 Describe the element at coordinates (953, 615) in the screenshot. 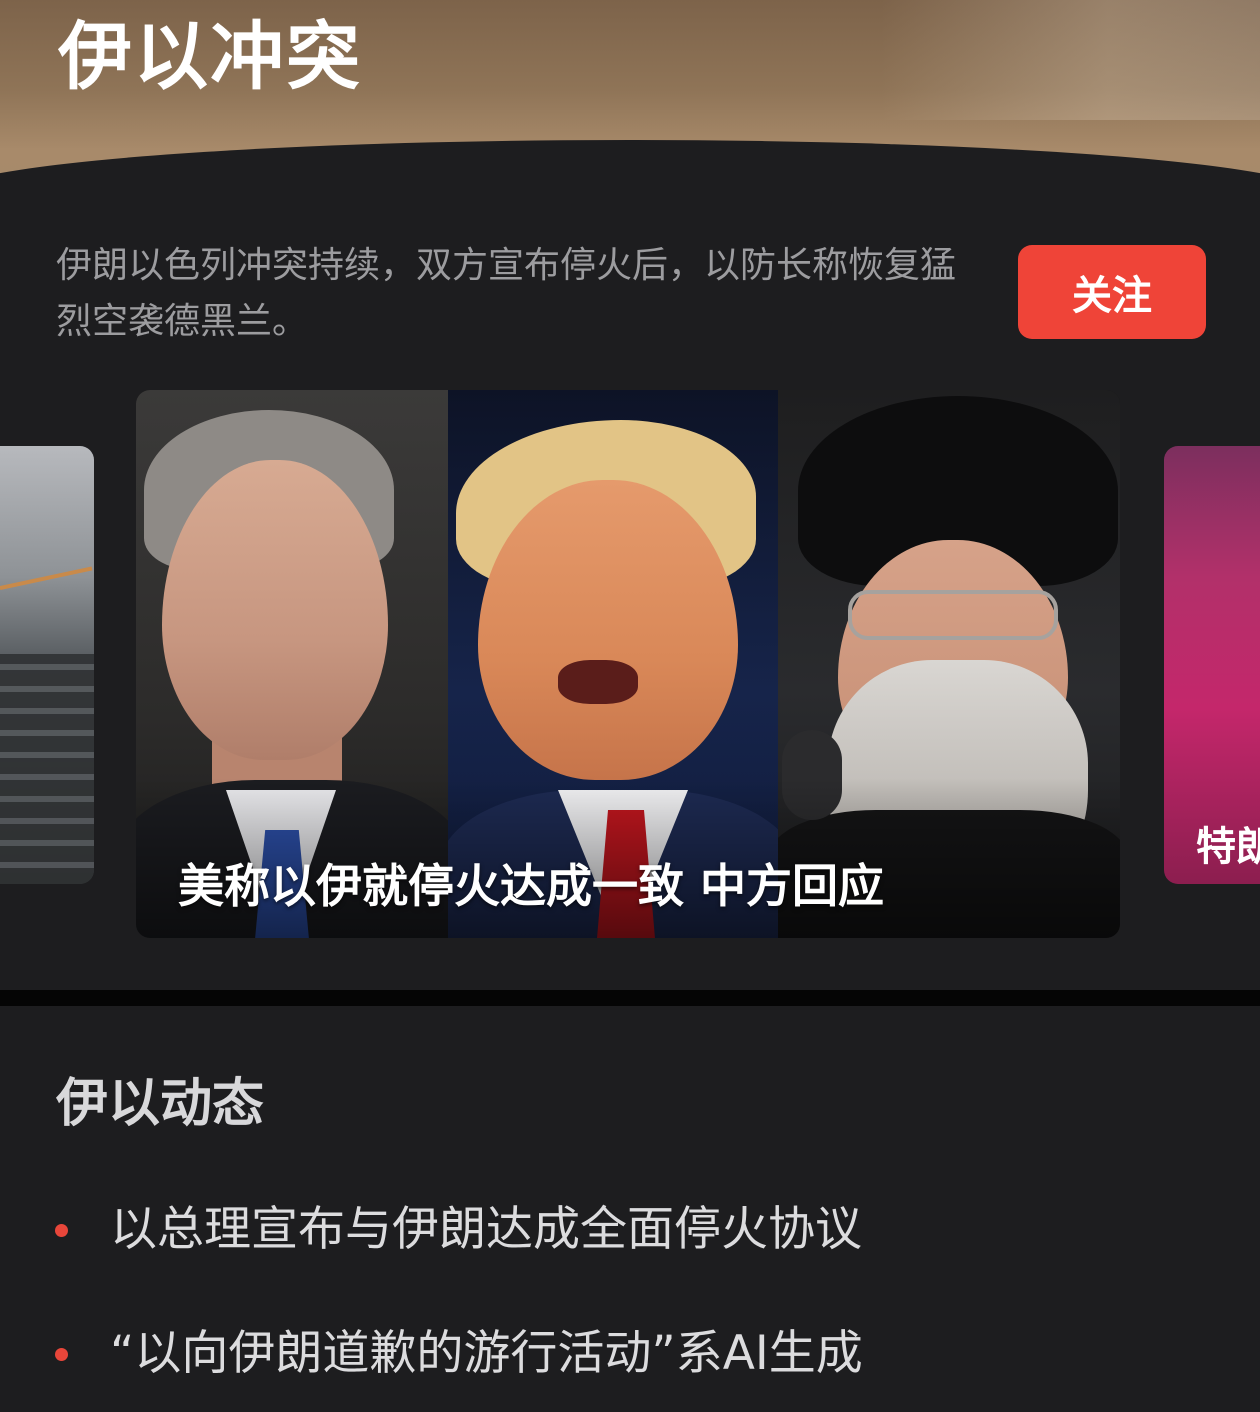

I see `portrait-glasses` at that location.